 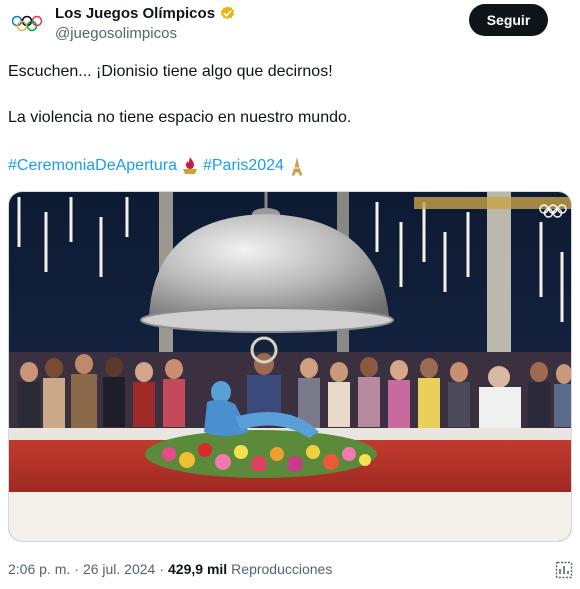 I want to click on handle: @juegosolimpicos, so click(x=116, y=33).